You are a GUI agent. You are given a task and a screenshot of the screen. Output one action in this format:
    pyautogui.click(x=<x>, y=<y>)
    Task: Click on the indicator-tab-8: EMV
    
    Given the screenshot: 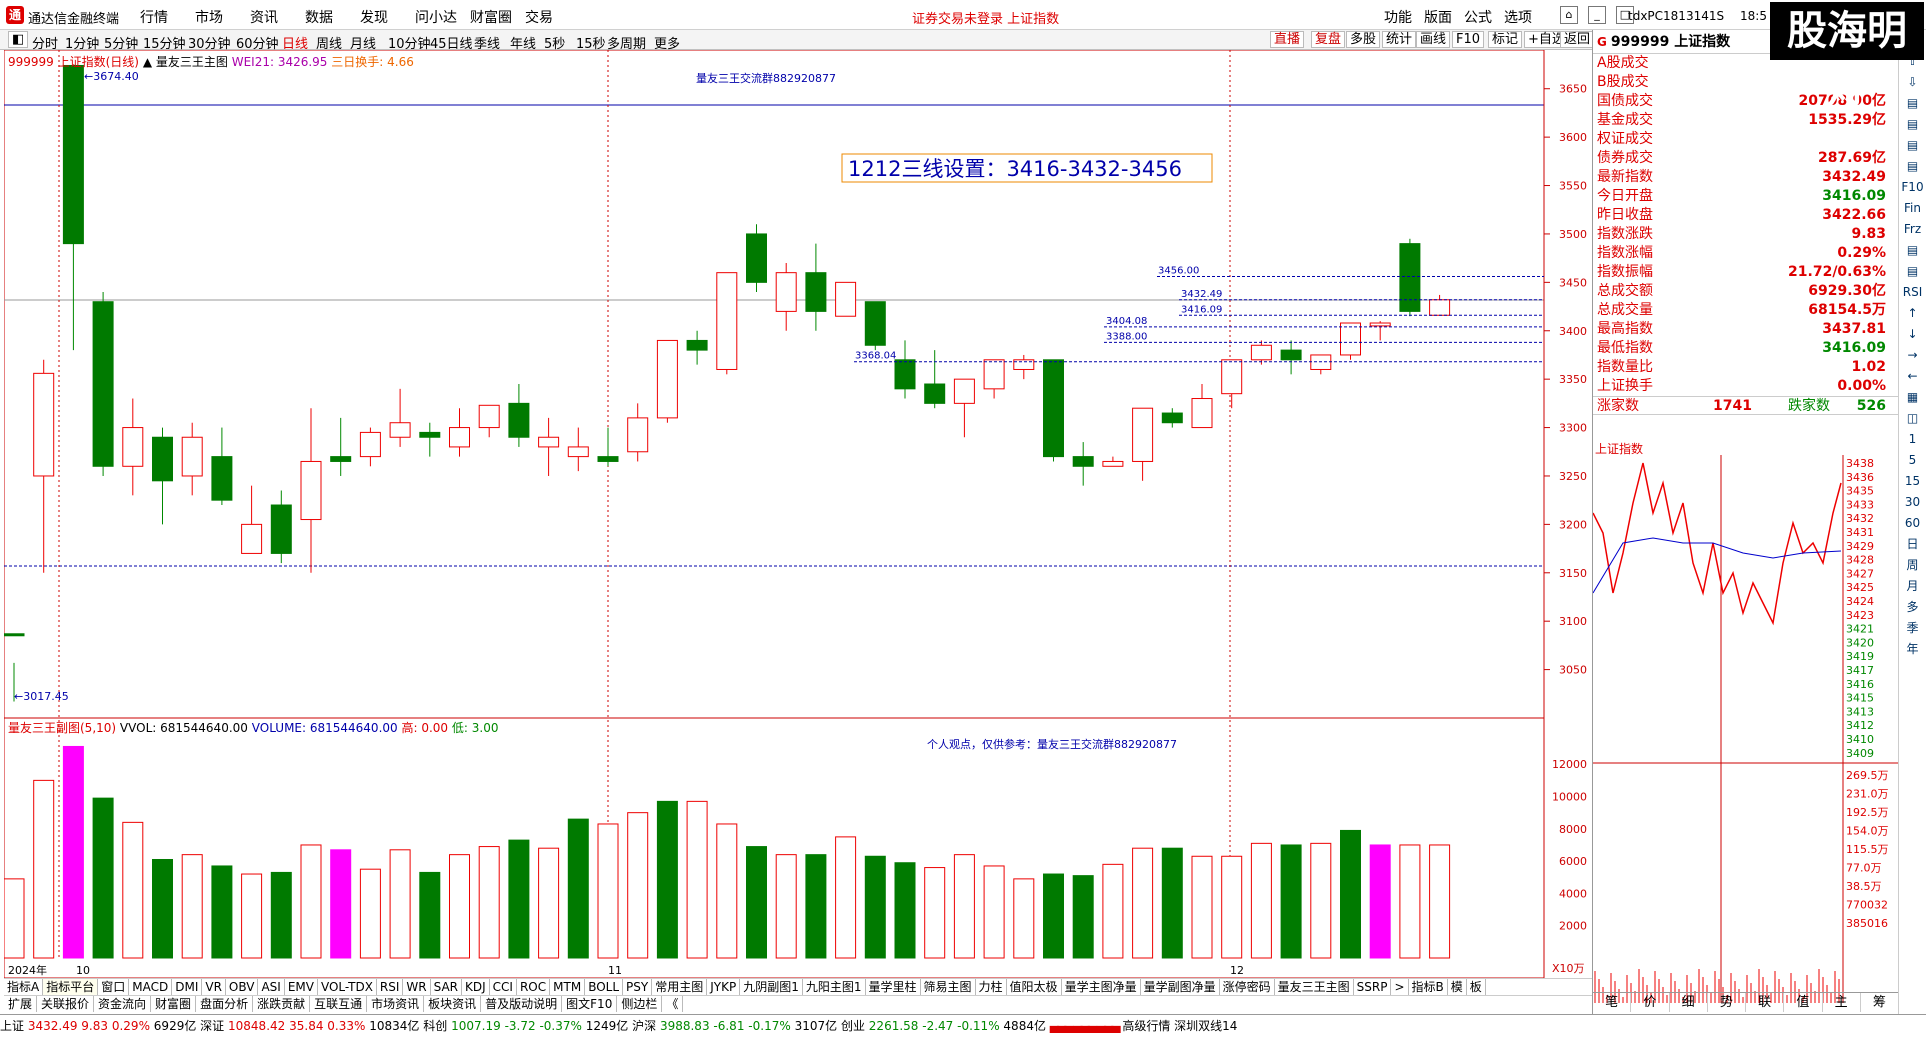 What is the action you would take?
    pyautogui.click(x=301, y=987)
    